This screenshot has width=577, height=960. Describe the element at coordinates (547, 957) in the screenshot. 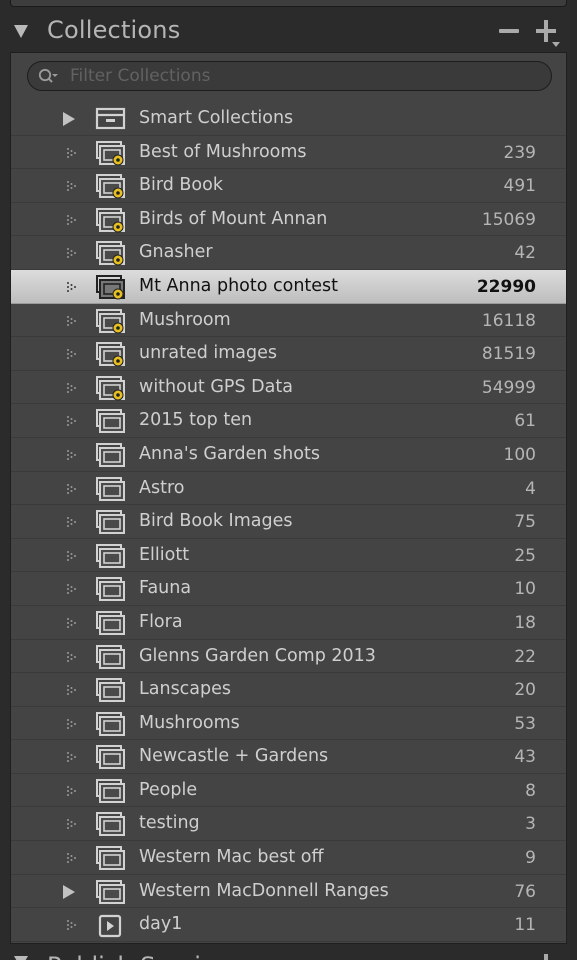

I see `add-publish-service-button` at that location.